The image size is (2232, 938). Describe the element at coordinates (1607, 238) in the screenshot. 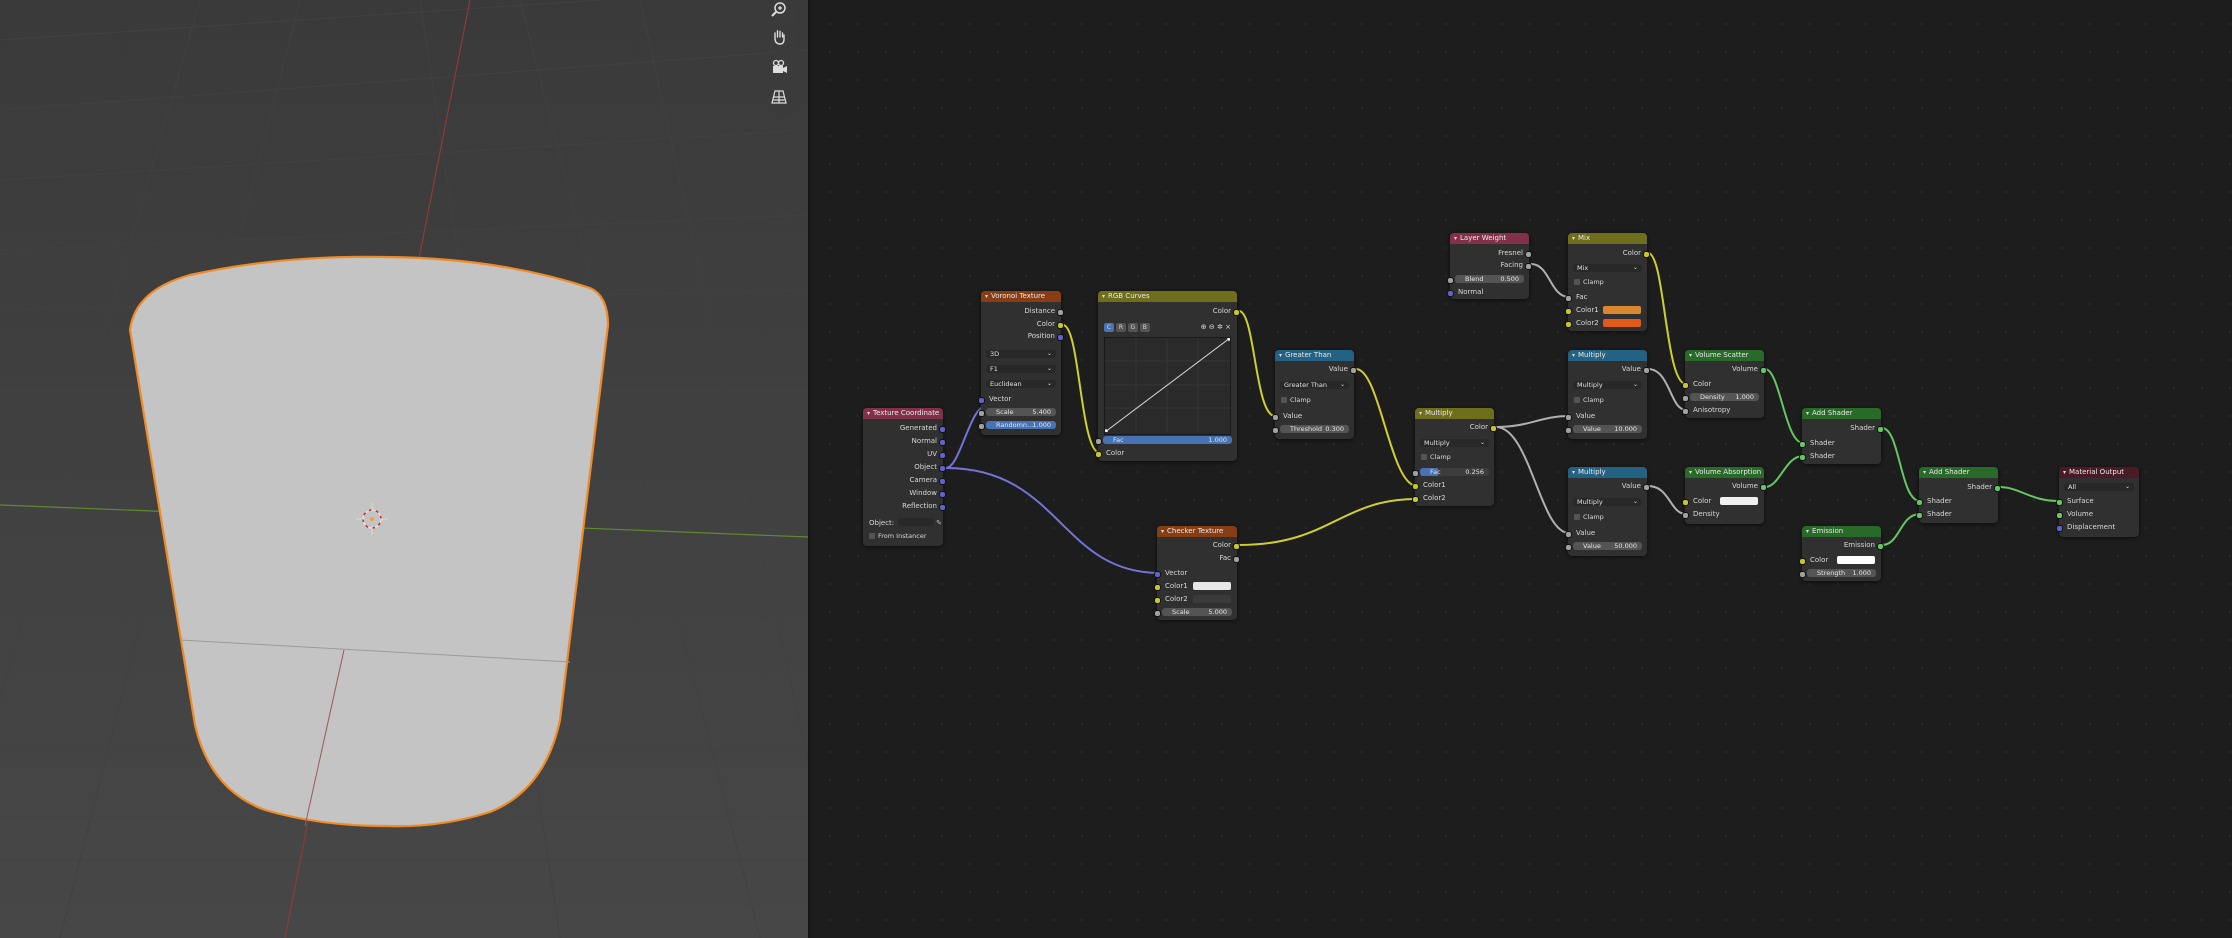

I see `node-header: ▾ Mix` at that location.